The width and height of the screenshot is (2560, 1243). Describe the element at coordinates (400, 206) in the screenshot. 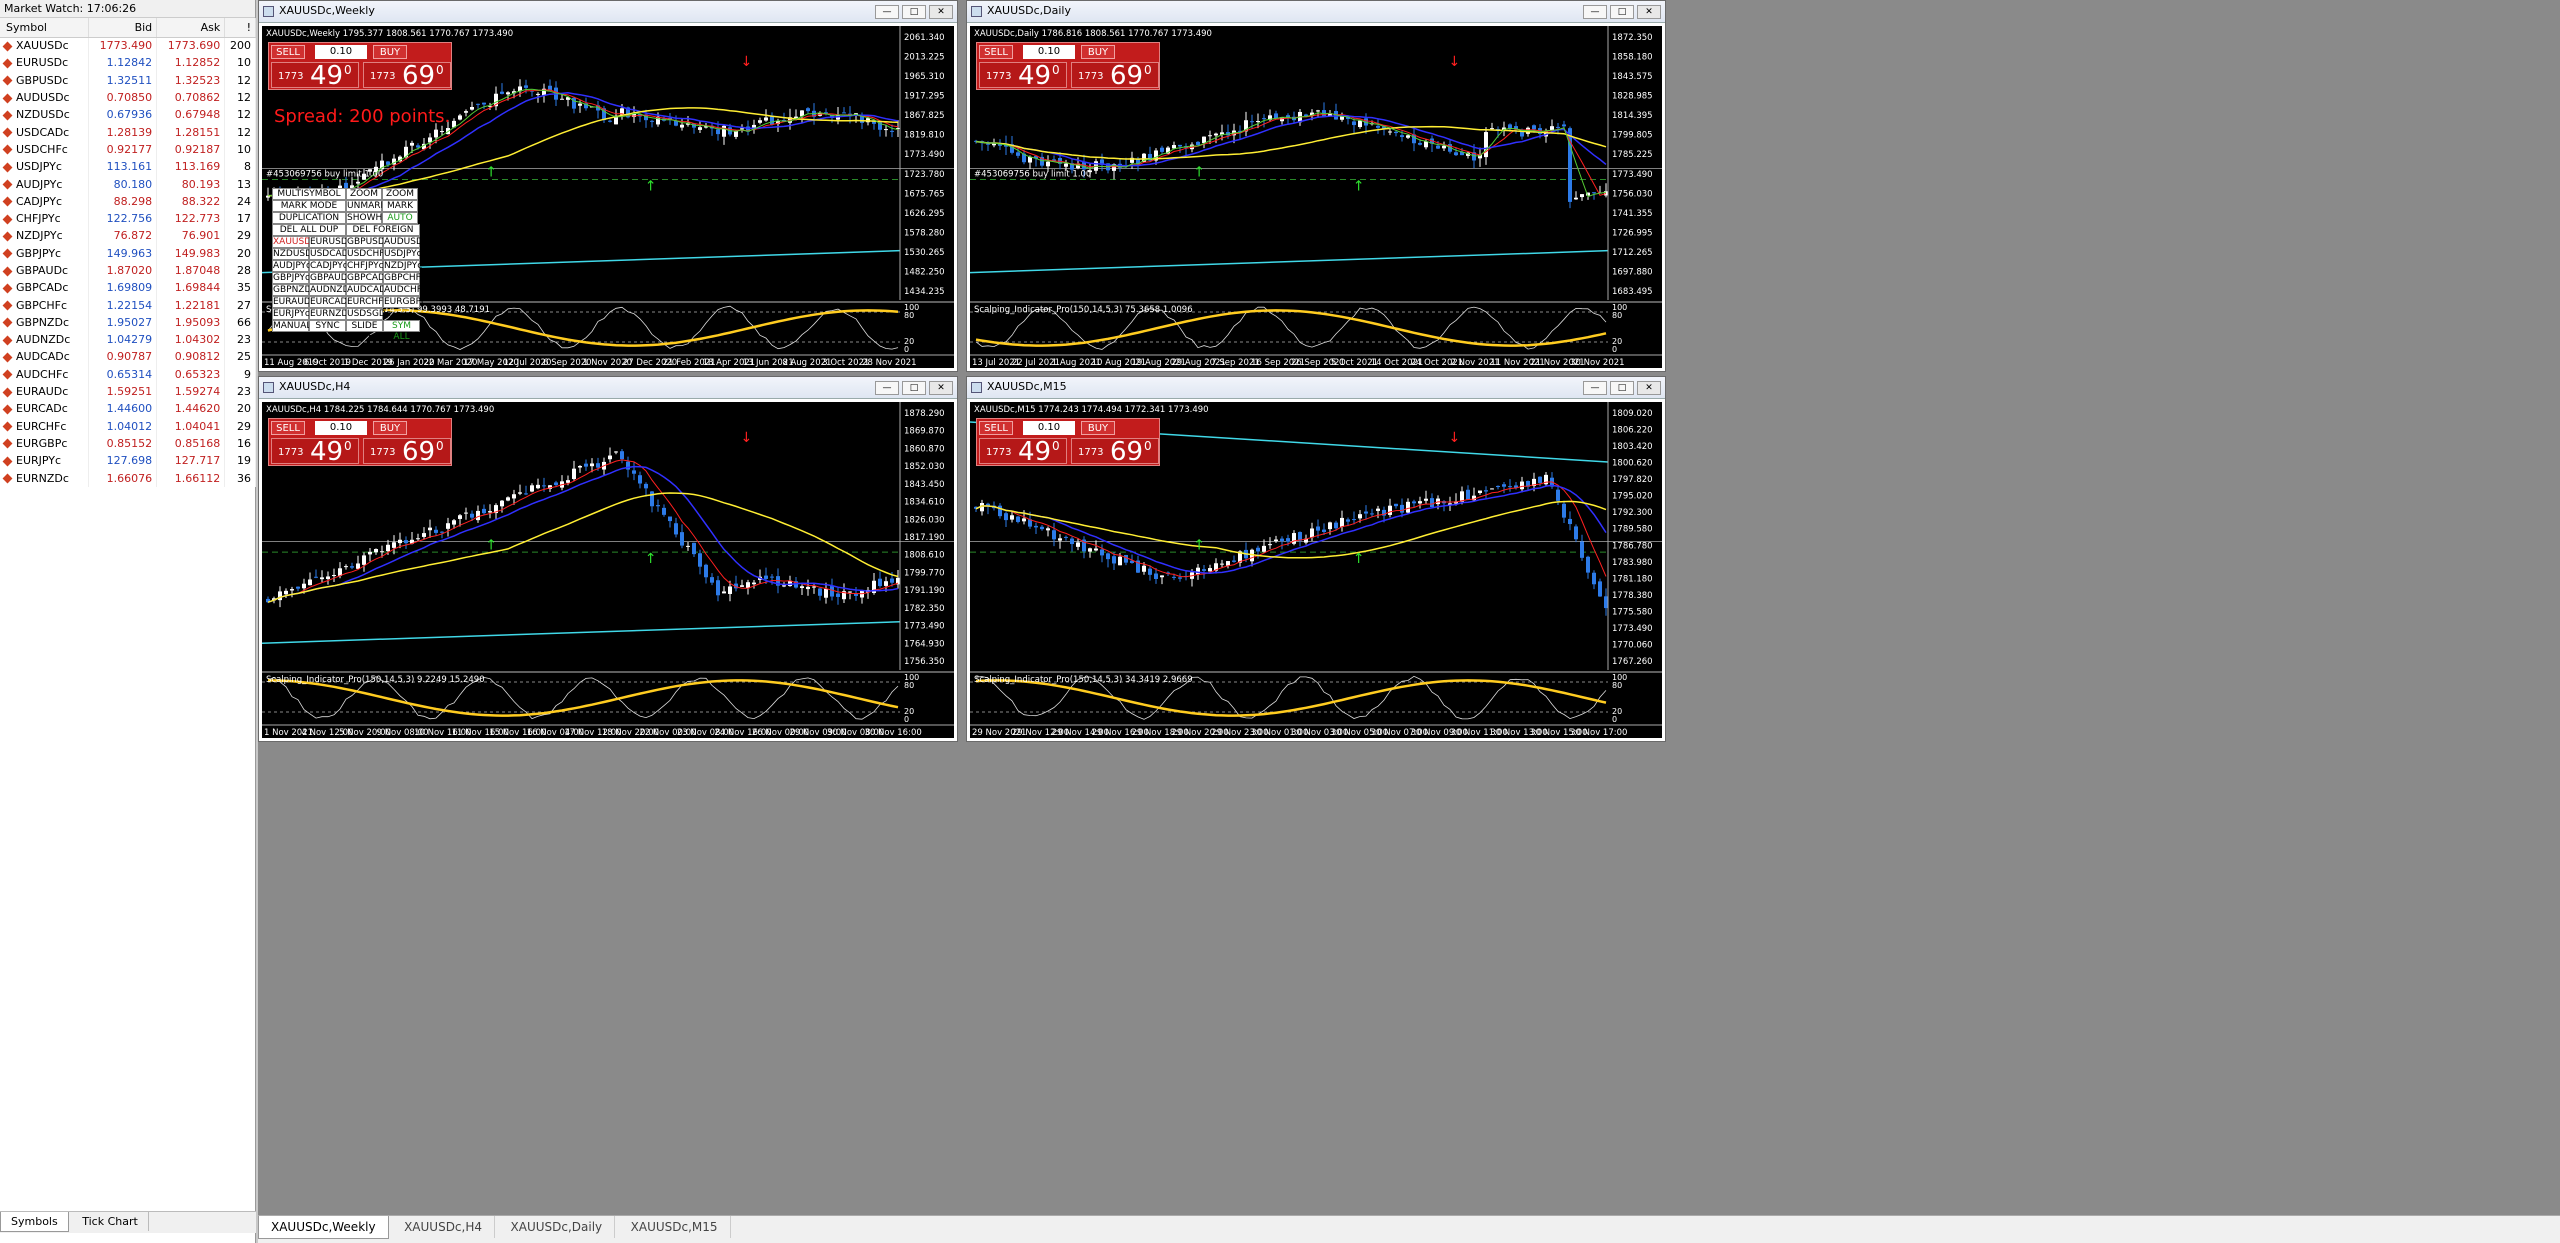

I see `multisymbol-button: MARK` at that location.